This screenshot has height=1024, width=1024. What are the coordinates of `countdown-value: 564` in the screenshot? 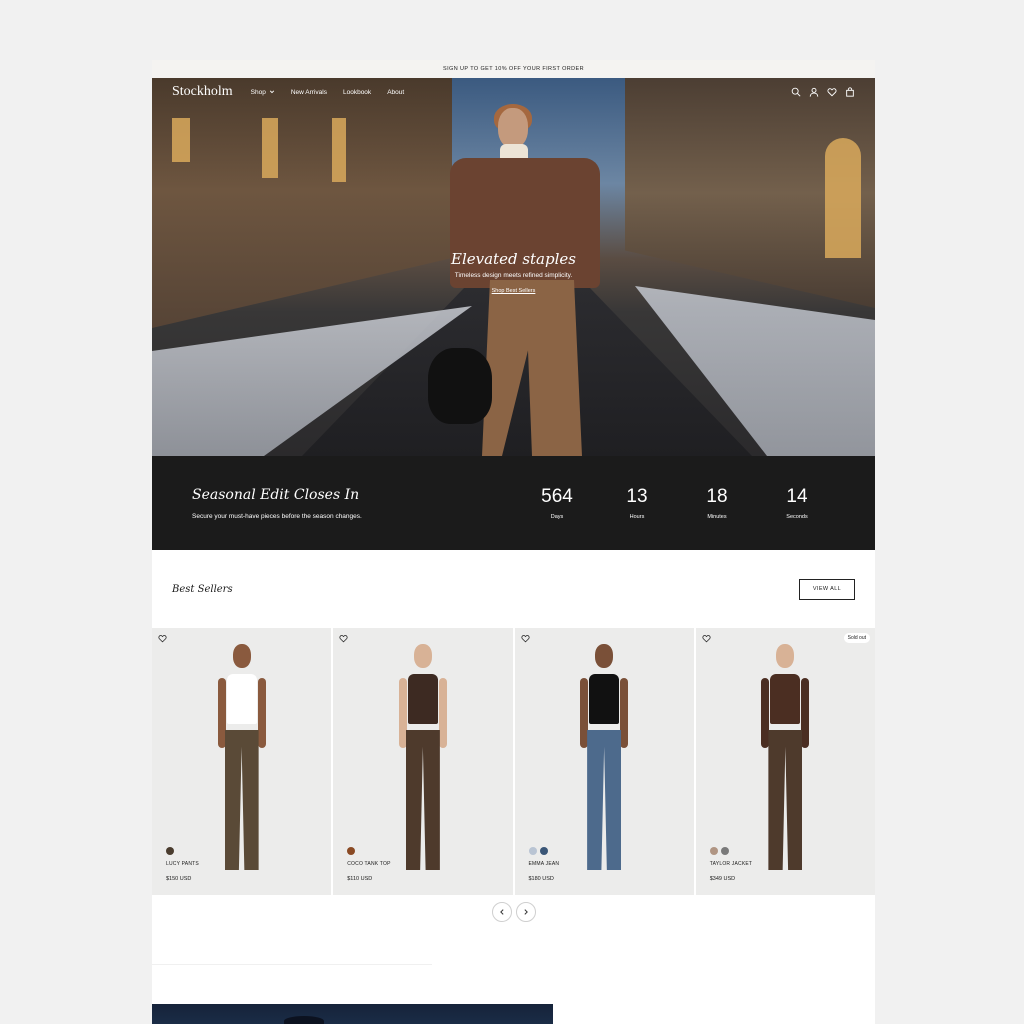 It's located at (557, 496).